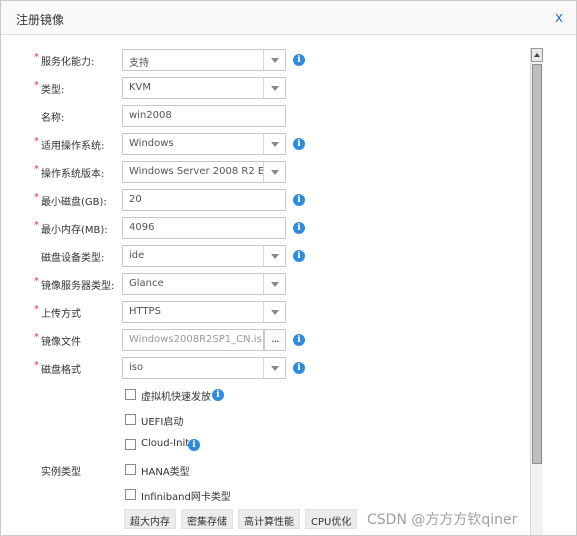 Image resolution: width=577 pixels, height=536 pixels. Describe the element at coordinates (136, 367) in the screenshot. I see `field-value: iso` at that location.